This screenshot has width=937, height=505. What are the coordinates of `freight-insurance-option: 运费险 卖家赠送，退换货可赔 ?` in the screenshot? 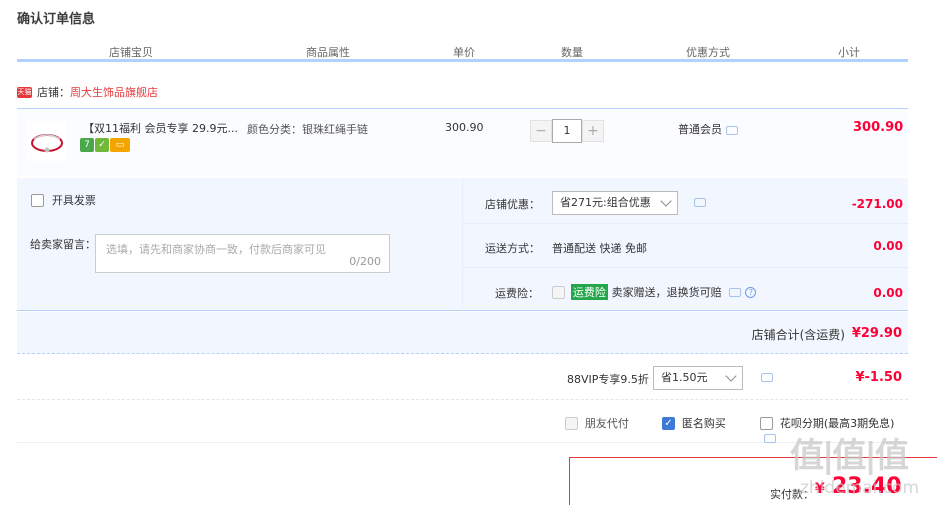 It's located at (654, 292).